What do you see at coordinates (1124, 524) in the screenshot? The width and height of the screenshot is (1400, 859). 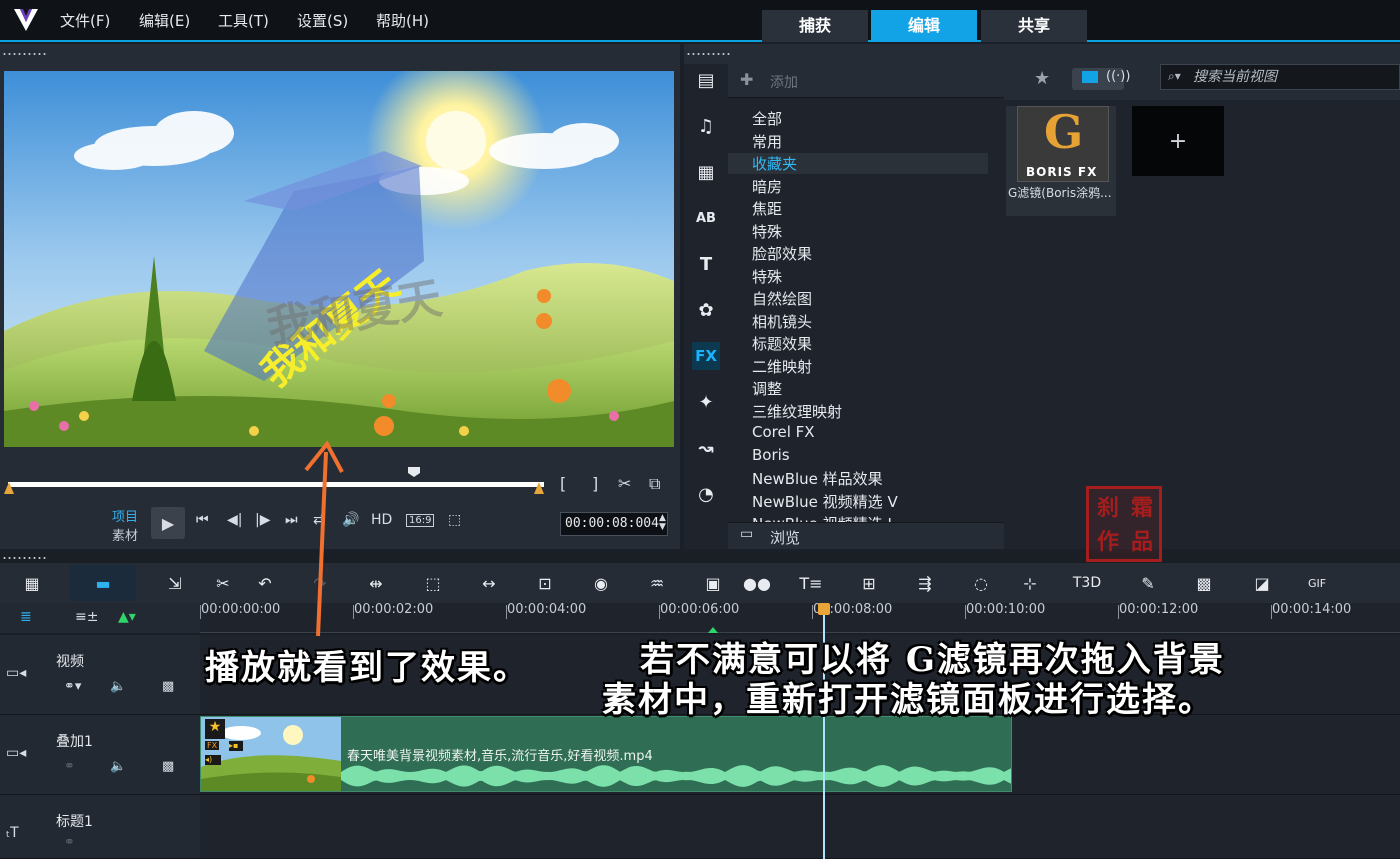 I see `artist-seal-stamp: 刹 霜 作 品` at bounding box center [1124, 524].